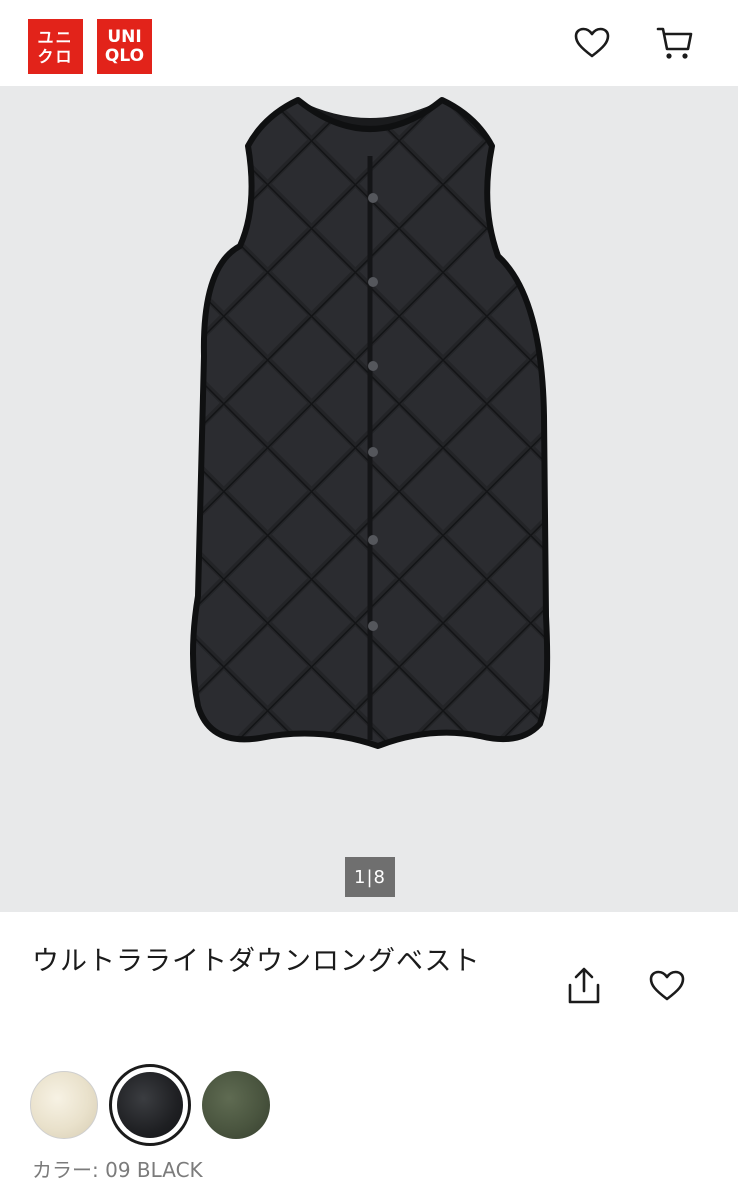  What do you see at coordinates (64, 1105) in the screenshot?
I see `color-swatch-cream` at bounding box center [64, 1105].